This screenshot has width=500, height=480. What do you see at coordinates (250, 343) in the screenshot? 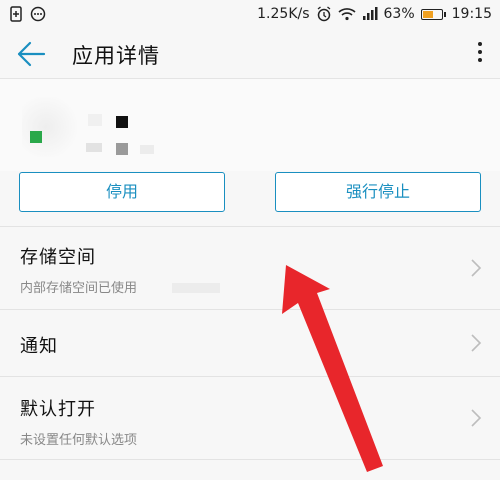
I see `list-item-notifications: 通知` at bounding box center [250, 343].